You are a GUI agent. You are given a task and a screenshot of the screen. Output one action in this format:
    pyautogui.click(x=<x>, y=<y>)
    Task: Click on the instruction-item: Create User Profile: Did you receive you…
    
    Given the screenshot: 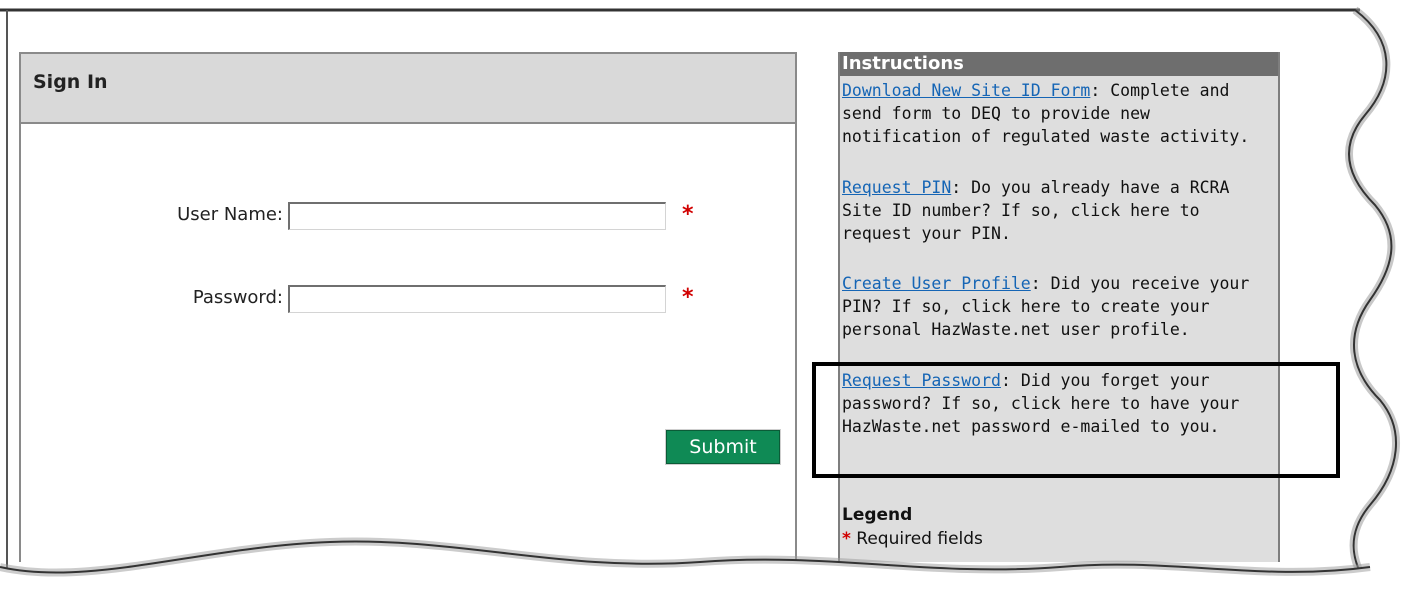 What is the action you would take?
    pyautogui.click(x=1059, y=306)
    